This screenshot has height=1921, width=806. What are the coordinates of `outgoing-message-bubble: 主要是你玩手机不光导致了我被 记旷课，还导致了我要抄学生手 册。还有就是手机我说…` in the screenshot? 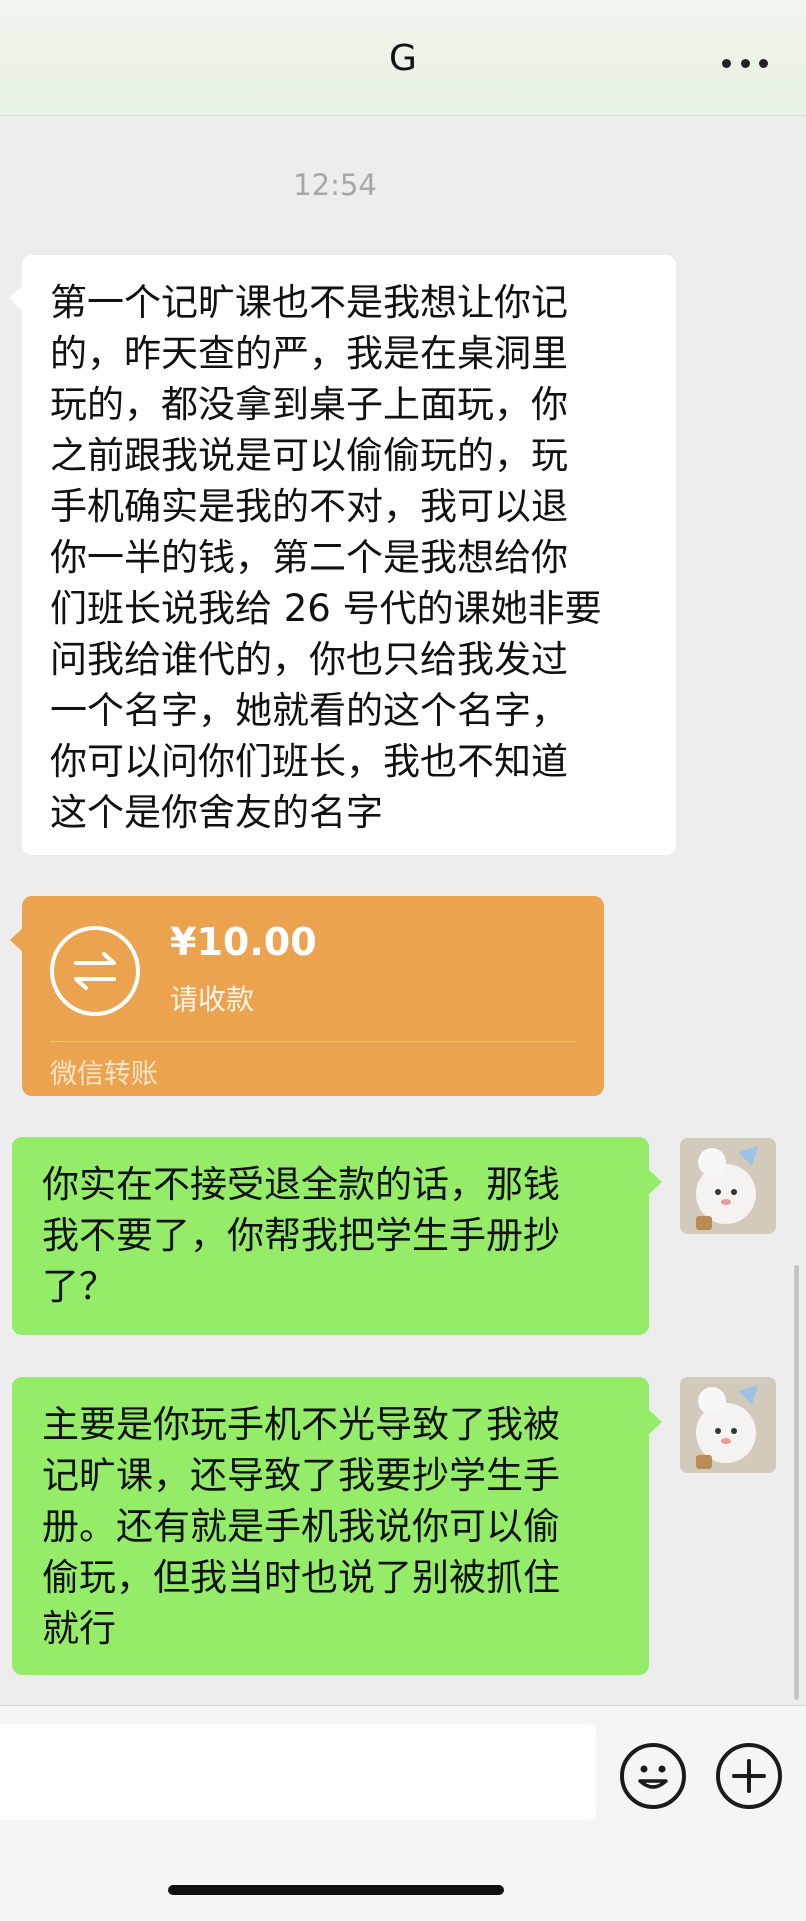 It's located at (337, 1526).